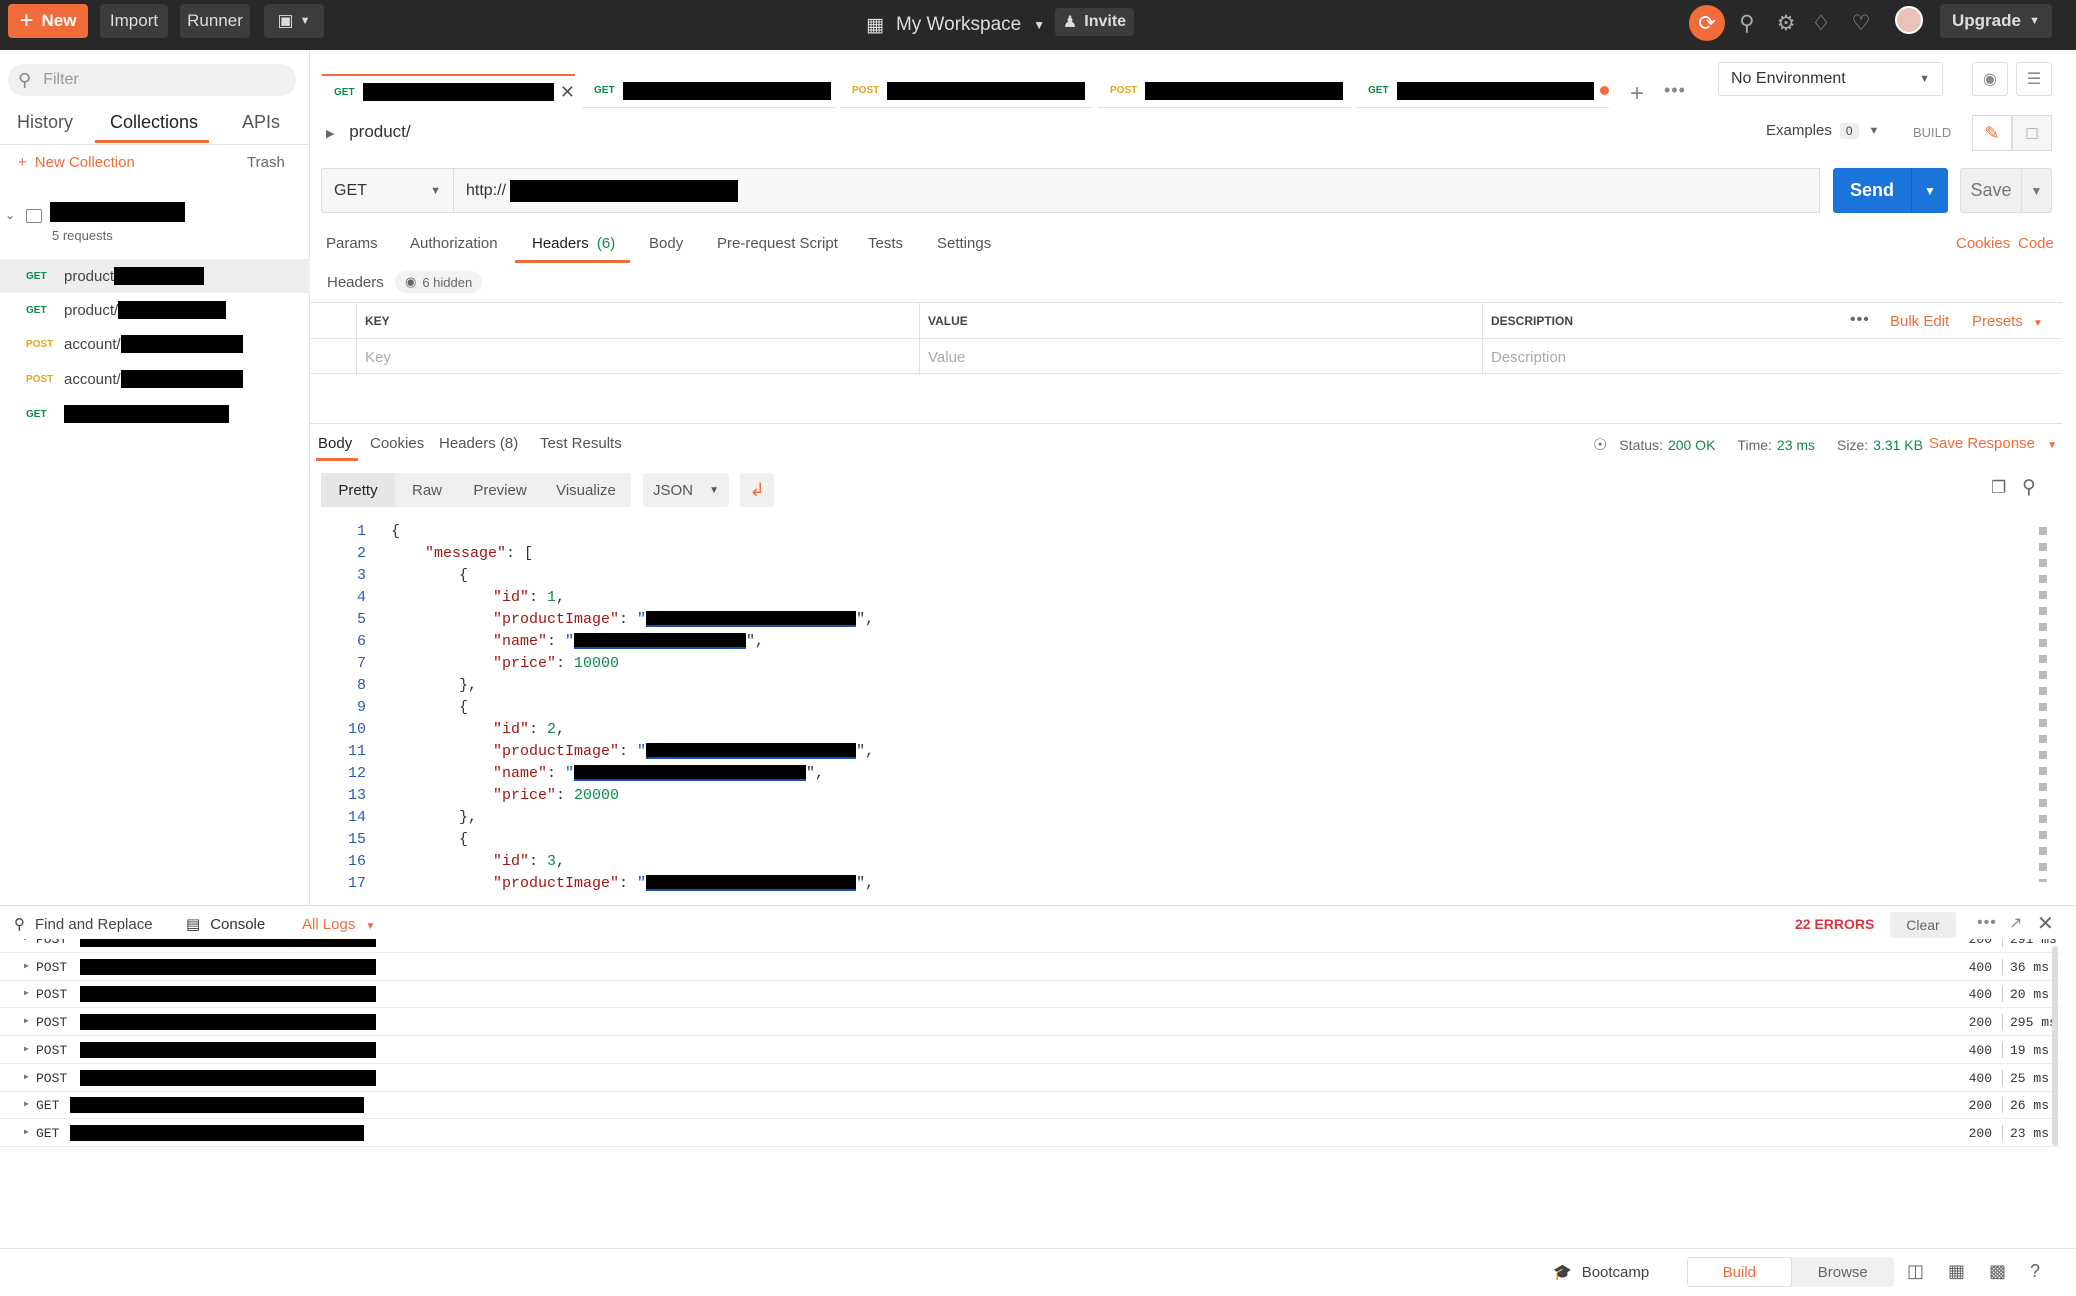  What do you see at coordinates (338, 924) in the screenshot?
I see `log-filter-dropdown: All Logs ▼` at bounding box center [338, 924].